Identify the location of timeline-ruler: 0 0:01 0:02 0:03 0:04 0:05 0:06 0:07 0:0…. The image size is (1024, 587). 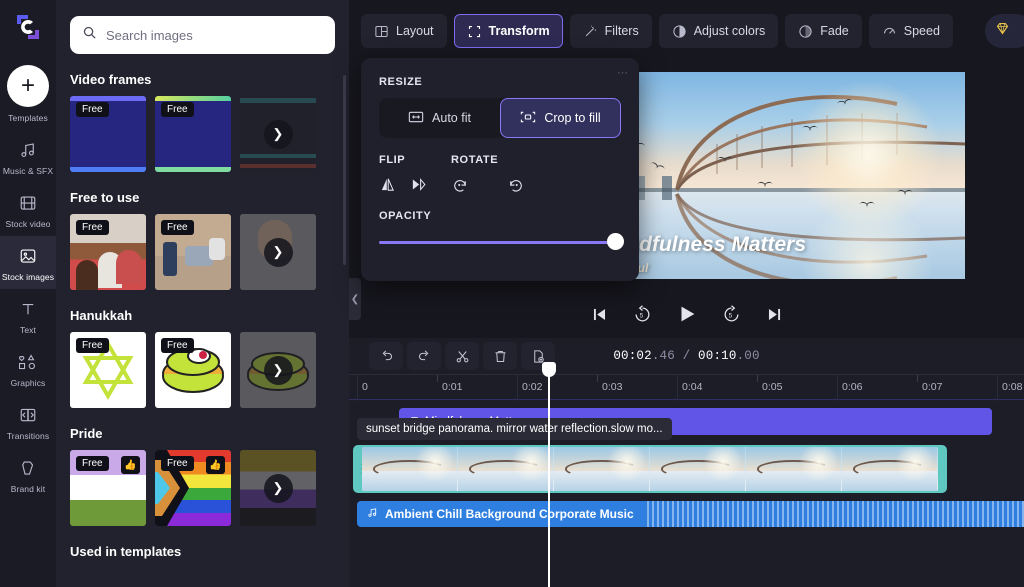
(686, 387).